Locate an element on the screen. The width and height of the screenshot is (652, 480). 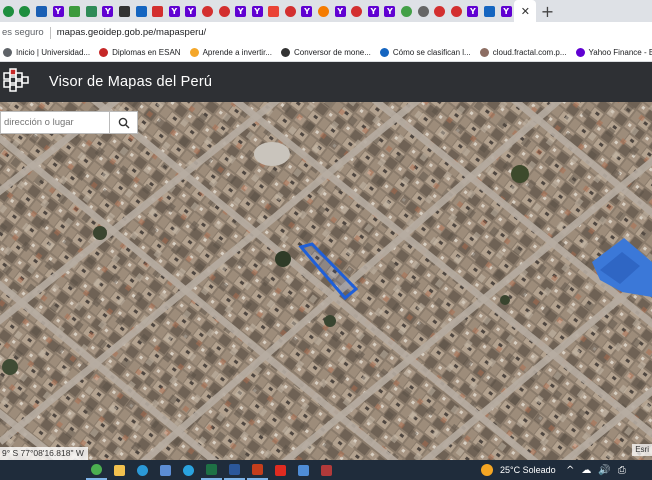
map-search is located at coordinates (69, 122).